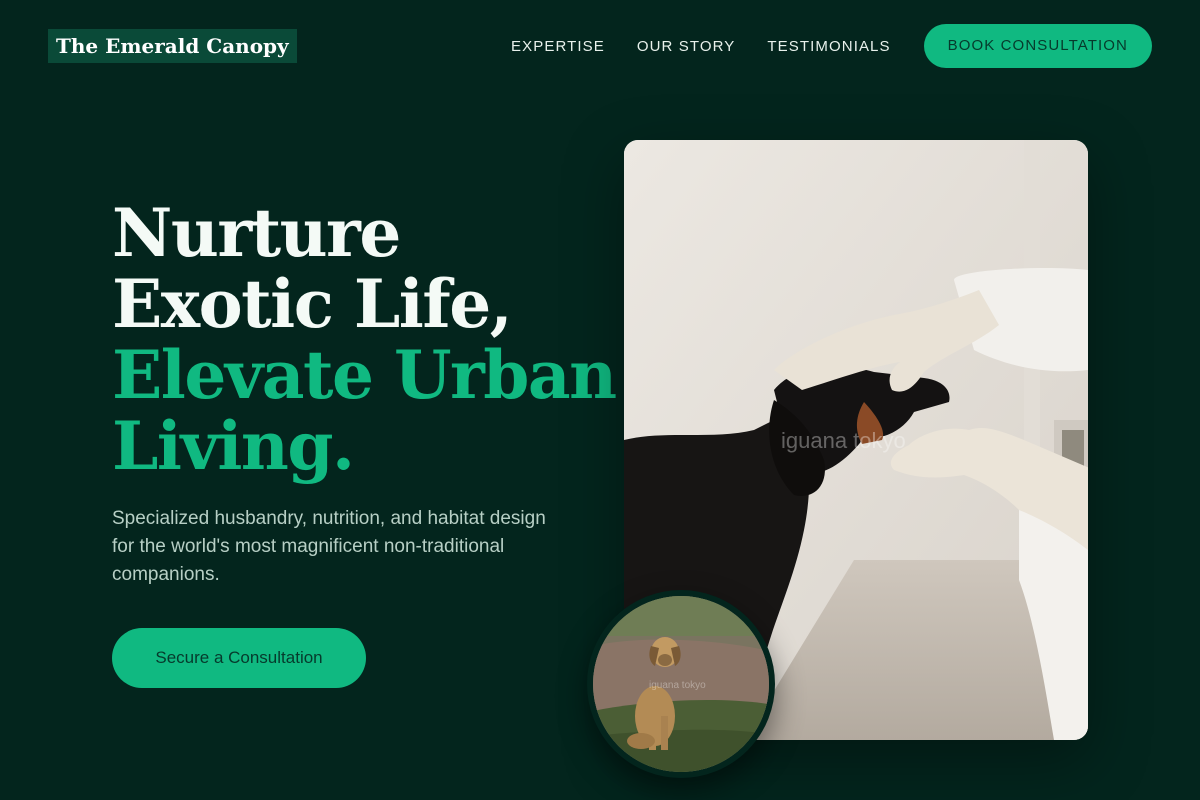 Image resolution: width=1200 pixels, height=800 pixels. What do you see at coordinates (677, 685) in the screenshot?
I see `round-photo-watermark: iguana tokyo` at bounding box center [677, 685].